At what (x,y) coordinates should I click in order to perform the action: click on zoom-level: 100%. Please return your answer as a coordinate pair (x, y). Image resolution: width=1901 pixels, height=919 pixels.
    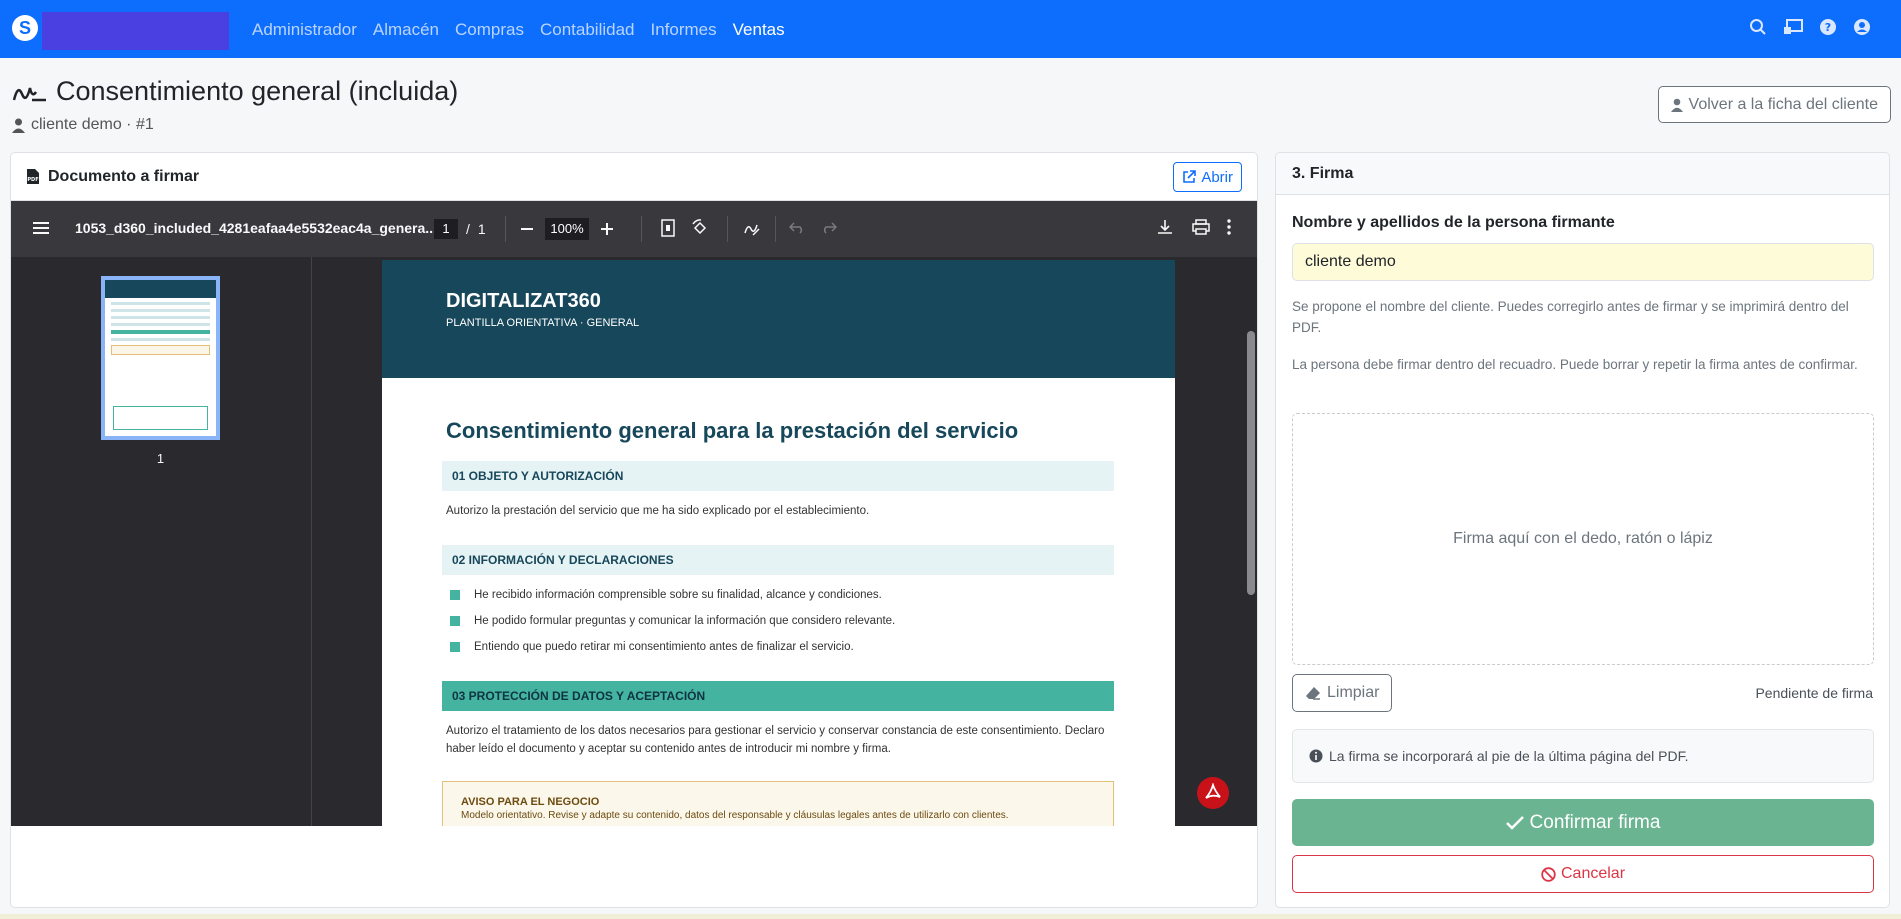
    Looking at the image, I should click on (567, 229).